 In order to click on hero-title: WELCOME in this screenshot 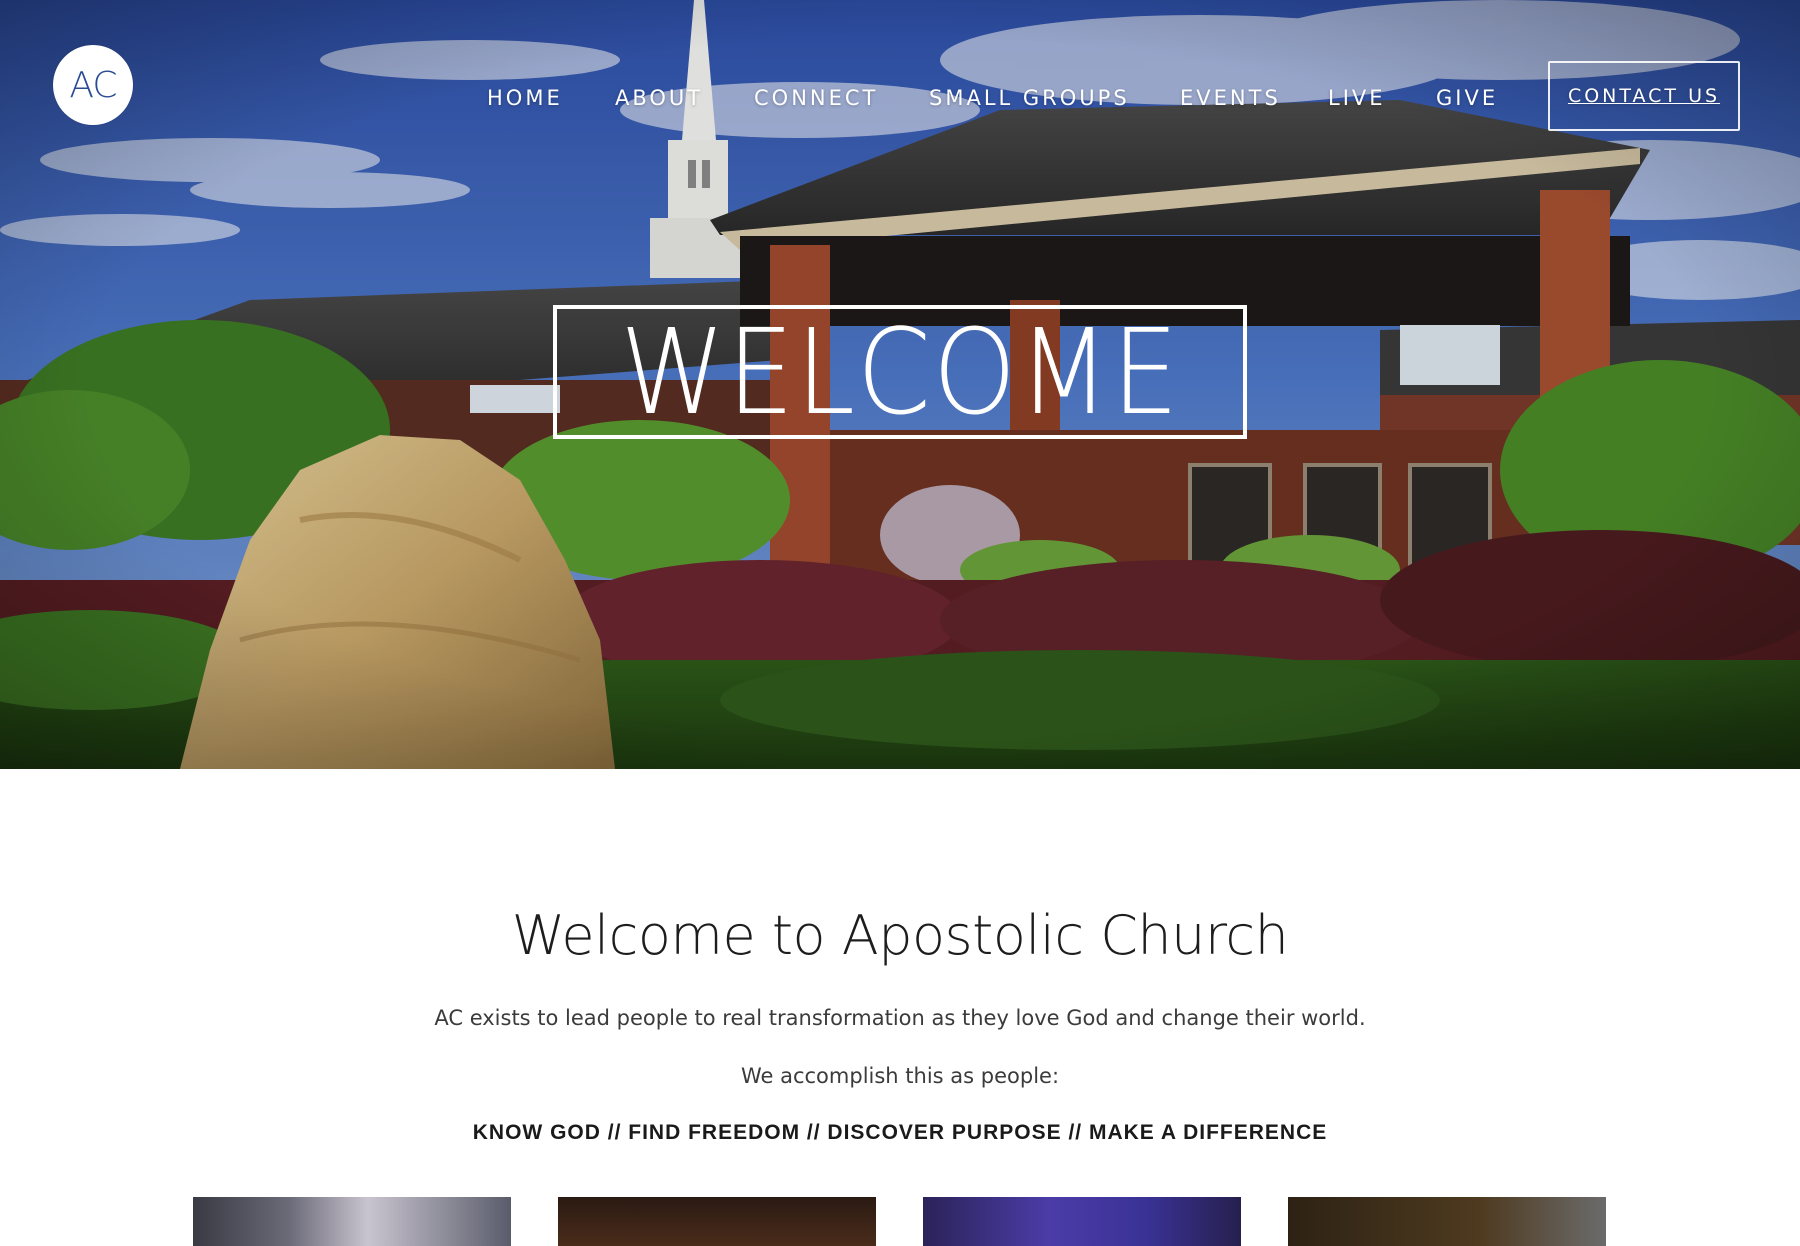, I will do `click(900, 372)`.